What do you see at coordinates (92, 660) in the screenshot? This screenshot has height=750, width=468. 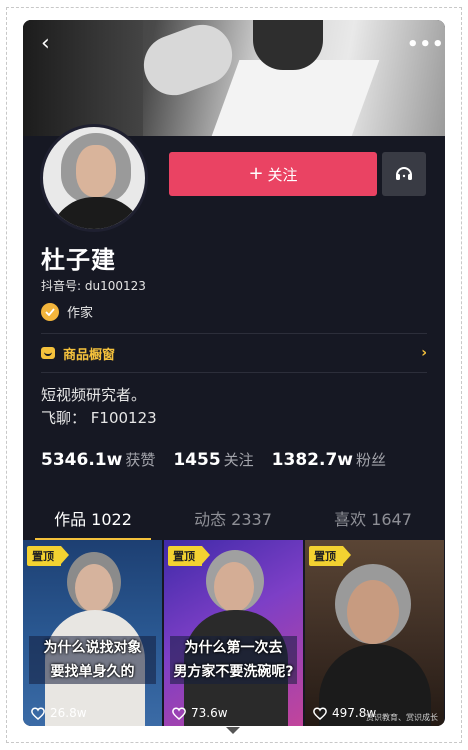 I see `video-caption: 为什么说找对象 要找单身久的` at bounding box center [92, 660].